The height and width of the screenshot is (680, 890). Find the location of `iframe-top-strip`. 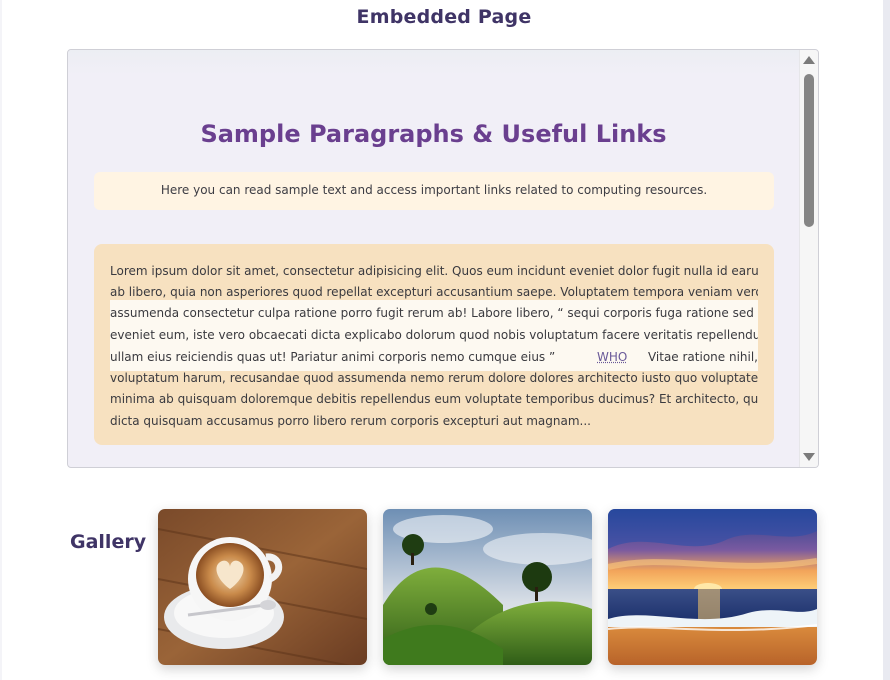

iframe-top-strip is located at coordinates (433, 62).